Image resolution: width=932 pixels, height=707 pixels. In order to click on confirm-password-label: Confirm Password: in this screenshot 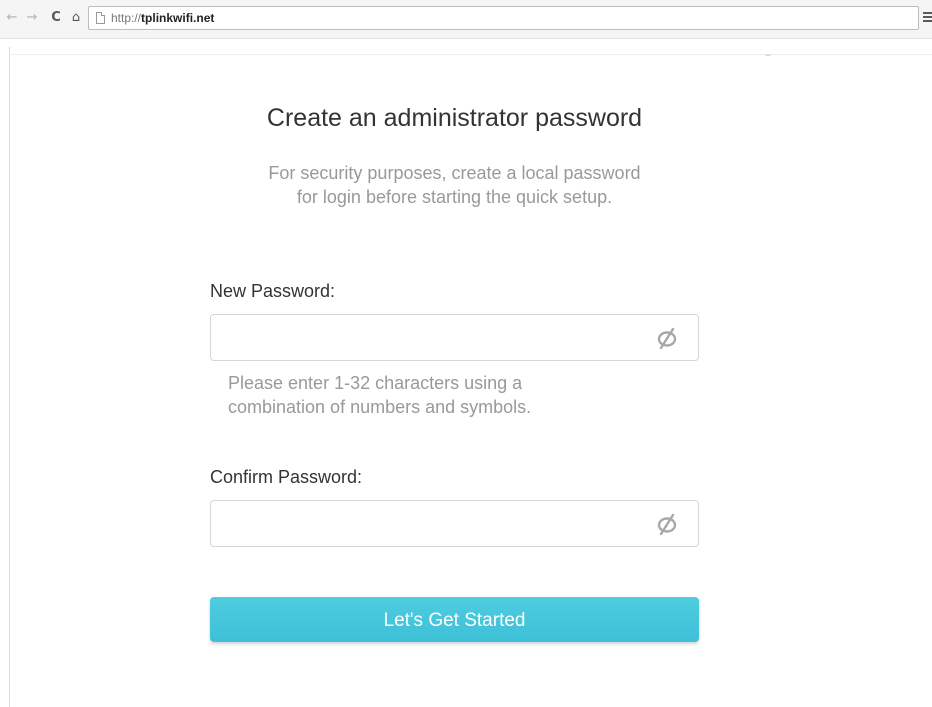, I will do `click(286, 477)`.